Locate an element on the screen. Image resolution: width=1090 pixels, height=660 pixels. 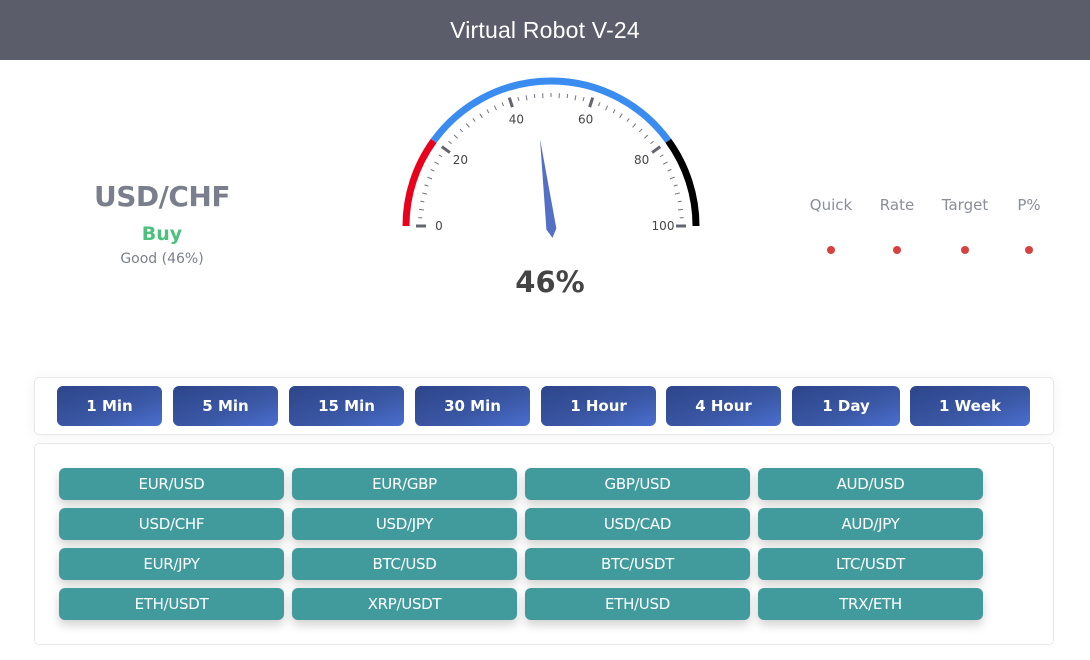
pair-button-usd-cad: USD/CAD is located at coordinates (637, 524).